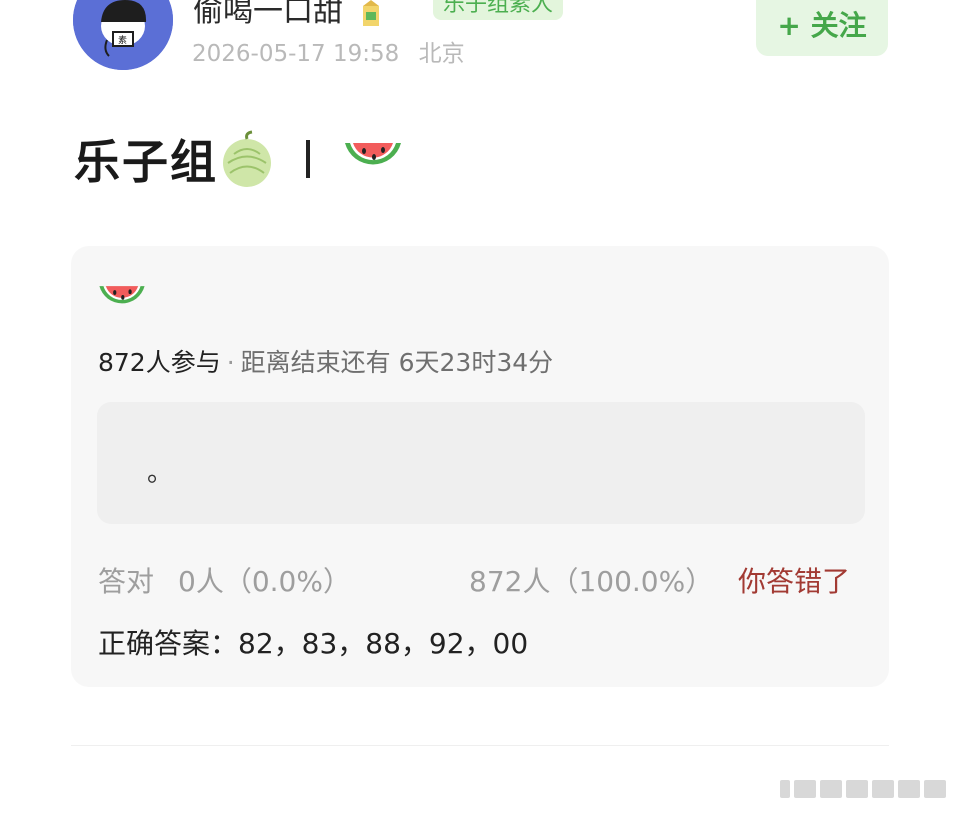  Describe the element at coordinates (370, 13) in the screenshot. I see `milk-carton-icon` at that location.